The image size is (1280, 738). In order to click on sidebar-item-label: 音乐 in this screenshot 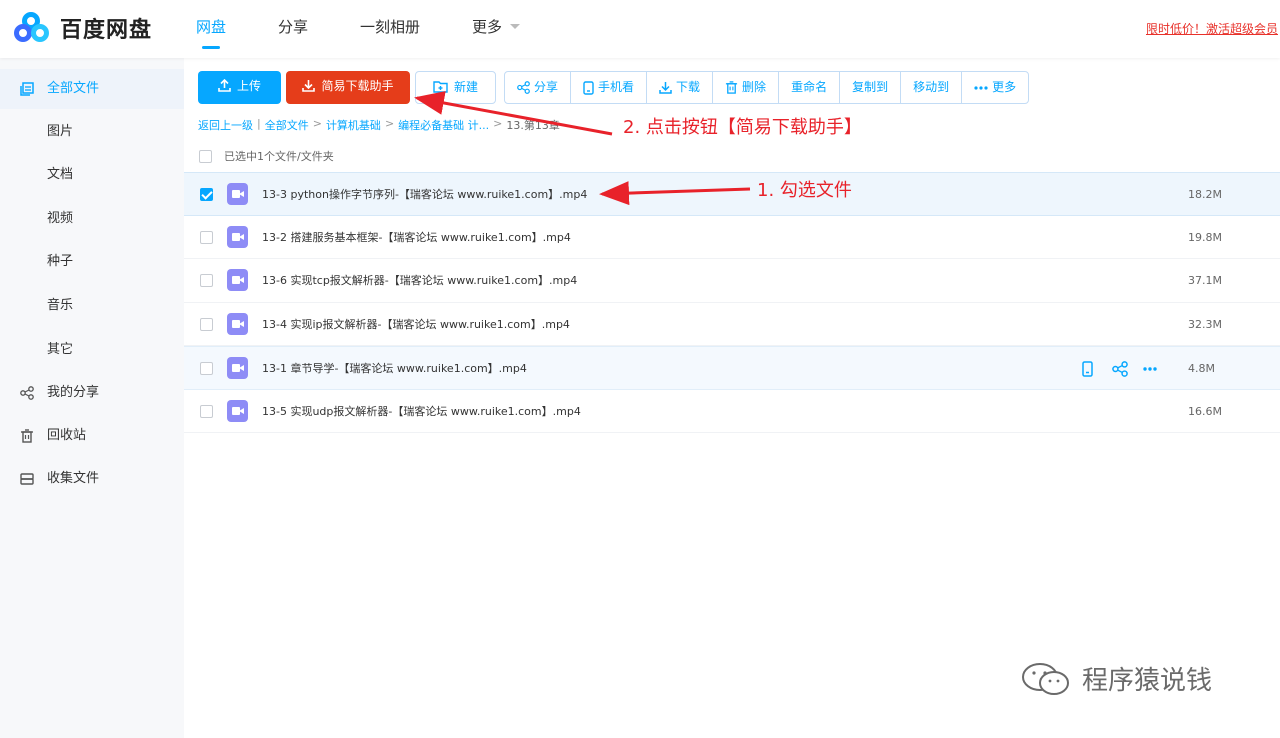, I will do `click(60, 305)`.